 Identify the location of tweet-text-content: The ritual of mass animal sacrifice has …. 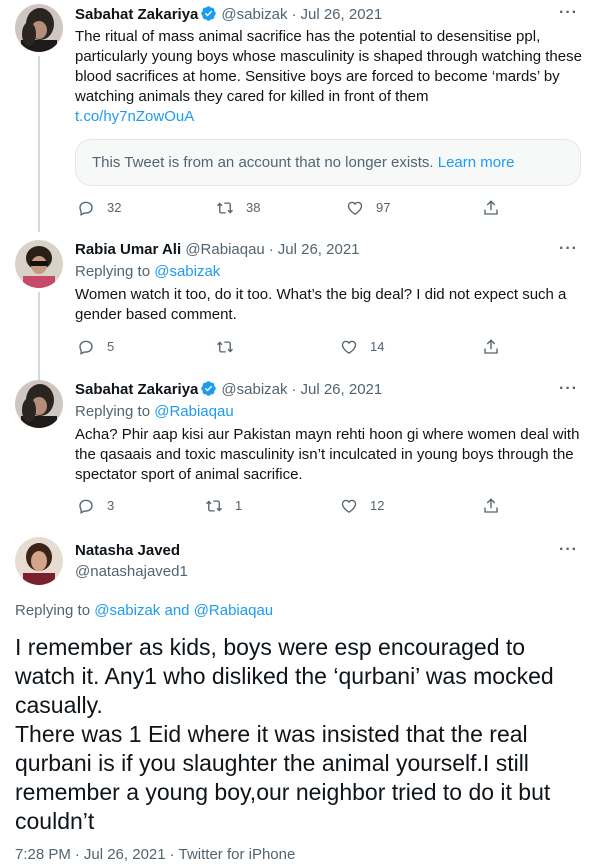
(328, 66).